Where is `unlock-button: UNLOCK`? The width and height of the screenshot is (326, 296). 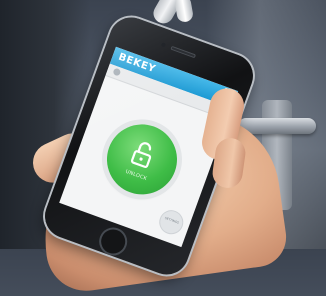 unlock-button: UNLOCK is located at coordinates (142, 159).